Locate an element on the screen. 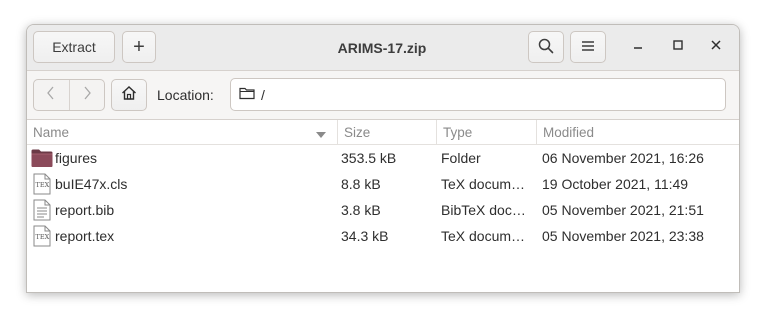 The height and width of the screenshot is (320, 764). location-field: / is located at coordinates (478, 94).